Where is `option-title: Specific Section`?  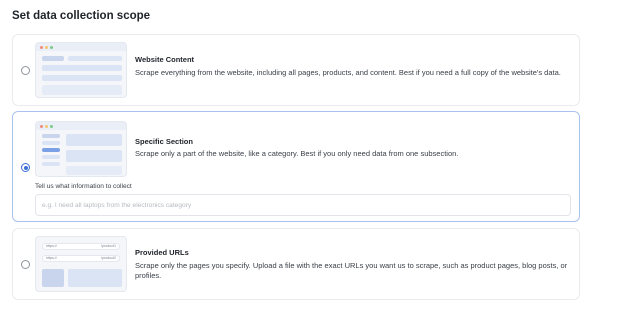 option-title: Specific Section is located at coordinates (164, 141).